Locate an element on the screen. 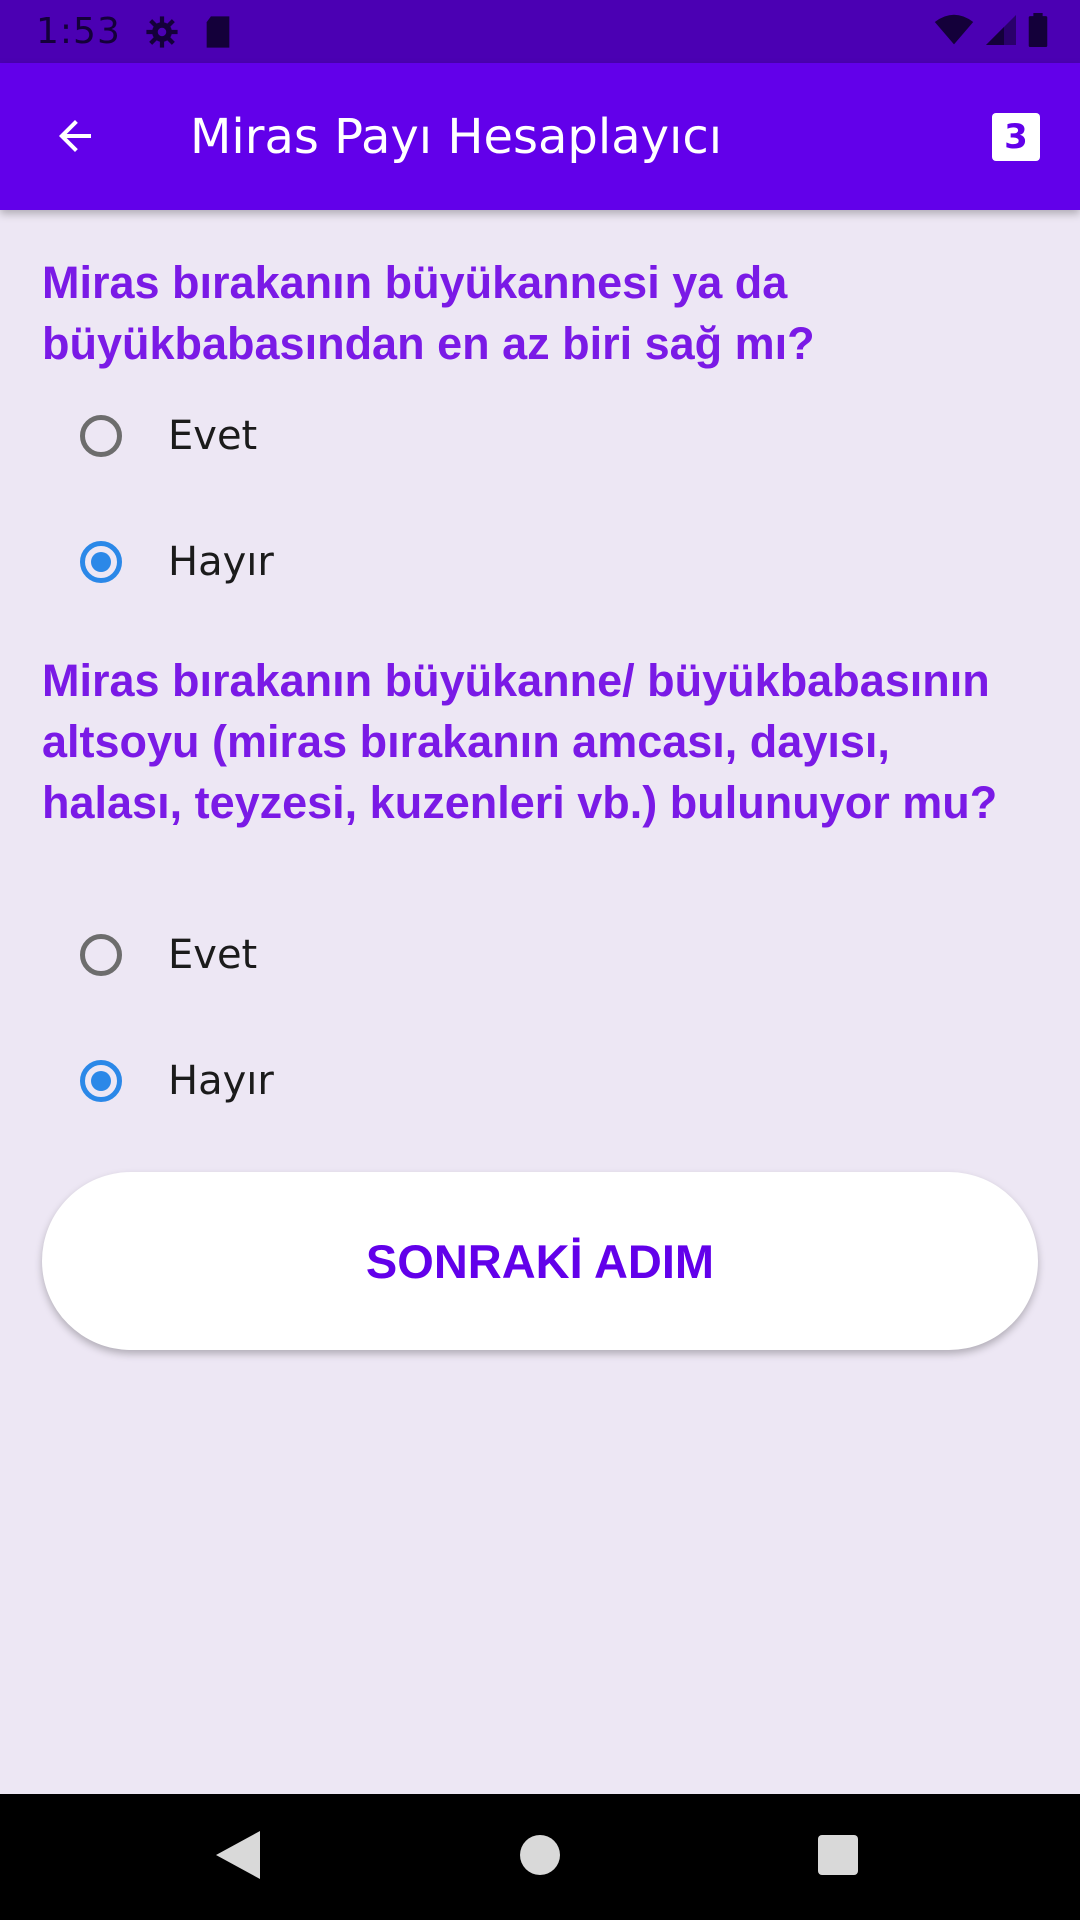 Image resolution: width=1080 pixels, height=1920 pixels. sd-card-icon is located at coordinates (218, 32).